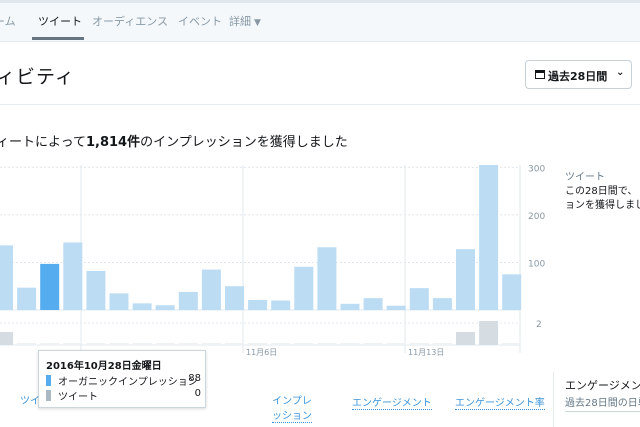 This screenshot has height=427, width=640. Describe the element at coordinates (553, 399) in the screenshot. I see `divider` at that location.